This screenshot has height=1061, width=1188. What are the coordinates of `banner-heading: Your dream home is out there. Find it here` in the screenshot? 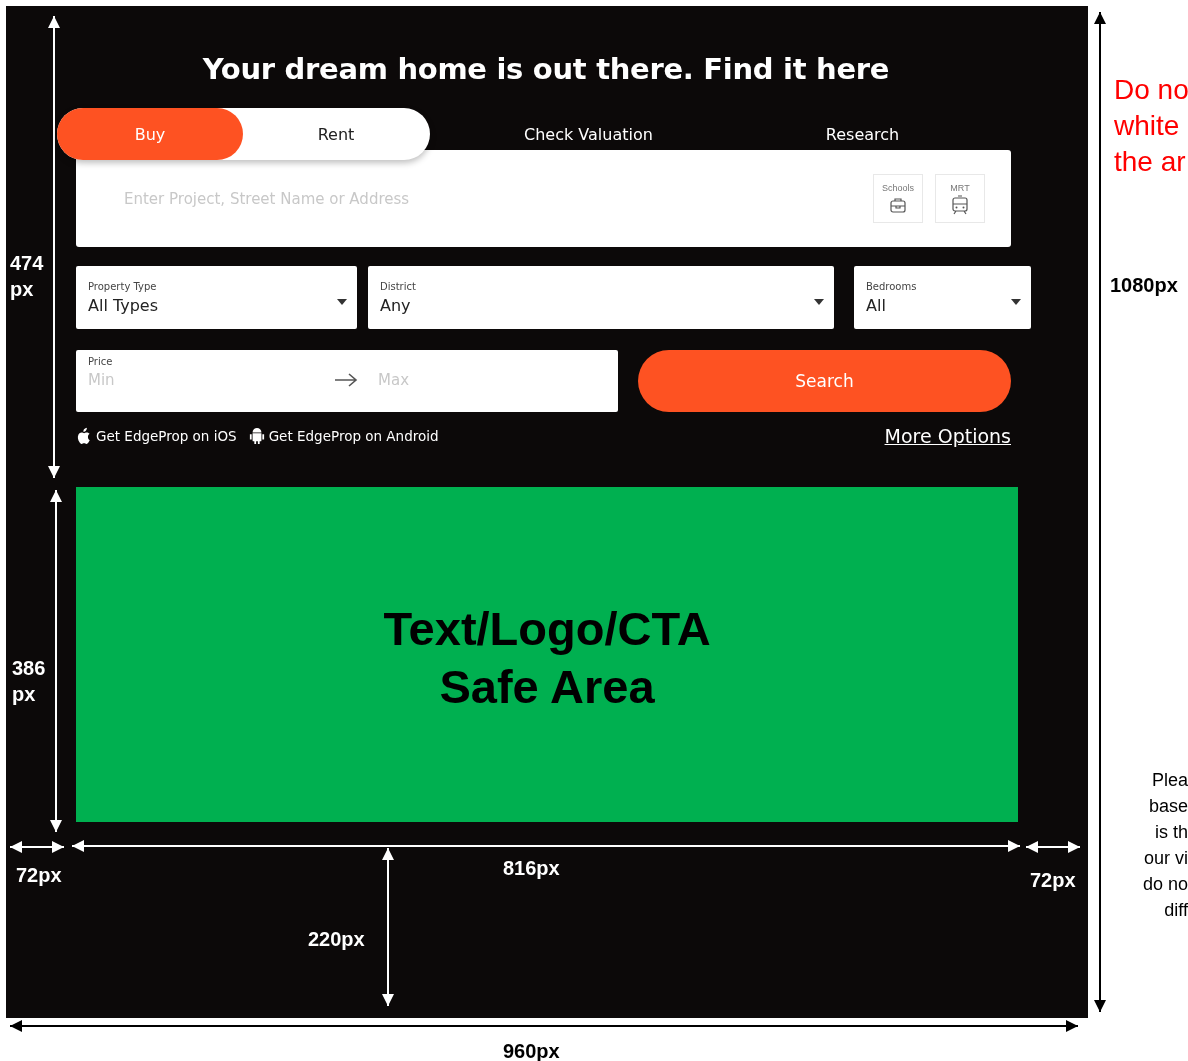 It's located at (546, 69).